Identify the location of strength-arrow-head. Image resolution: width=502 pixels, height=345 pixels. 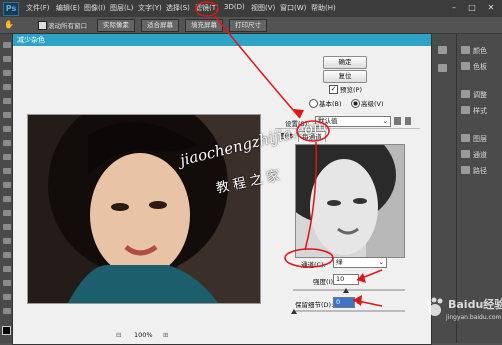
(361, 278).